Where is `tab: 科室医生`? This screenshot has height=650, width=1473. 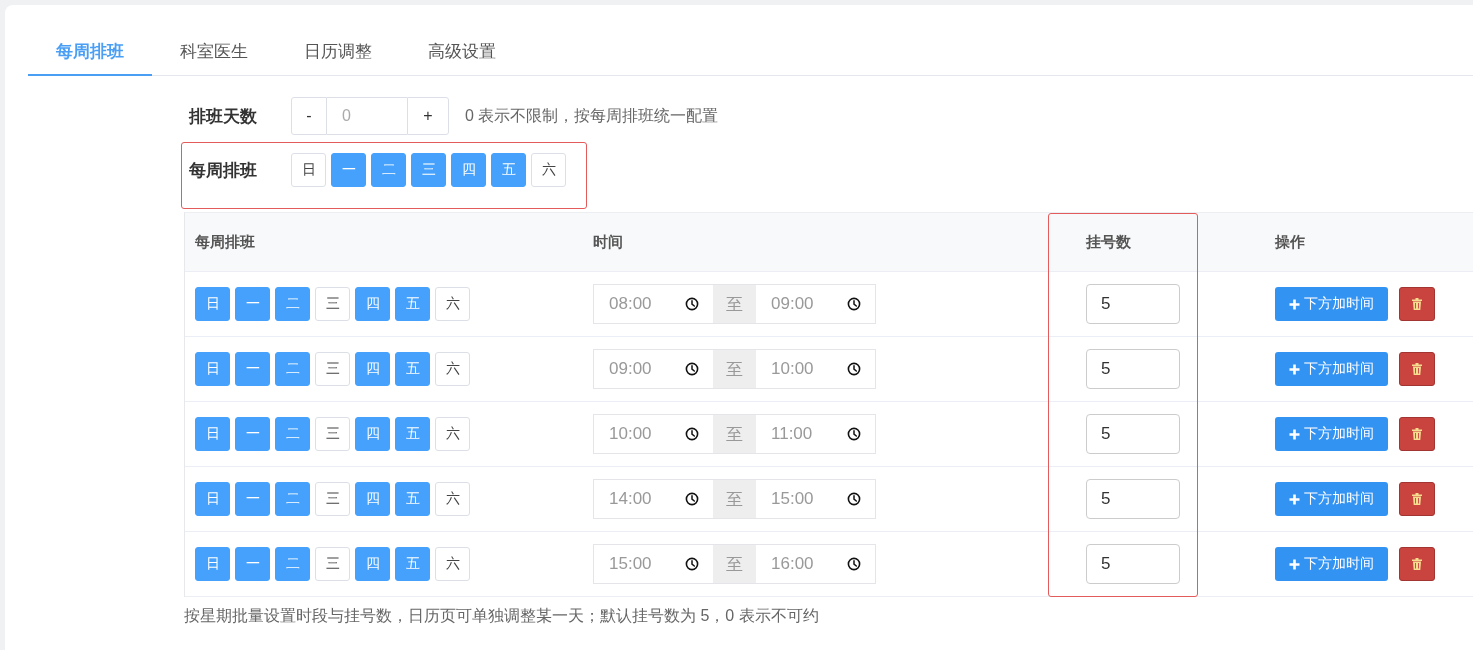 tab: 科室医生 is located at coordinates (214, 52).